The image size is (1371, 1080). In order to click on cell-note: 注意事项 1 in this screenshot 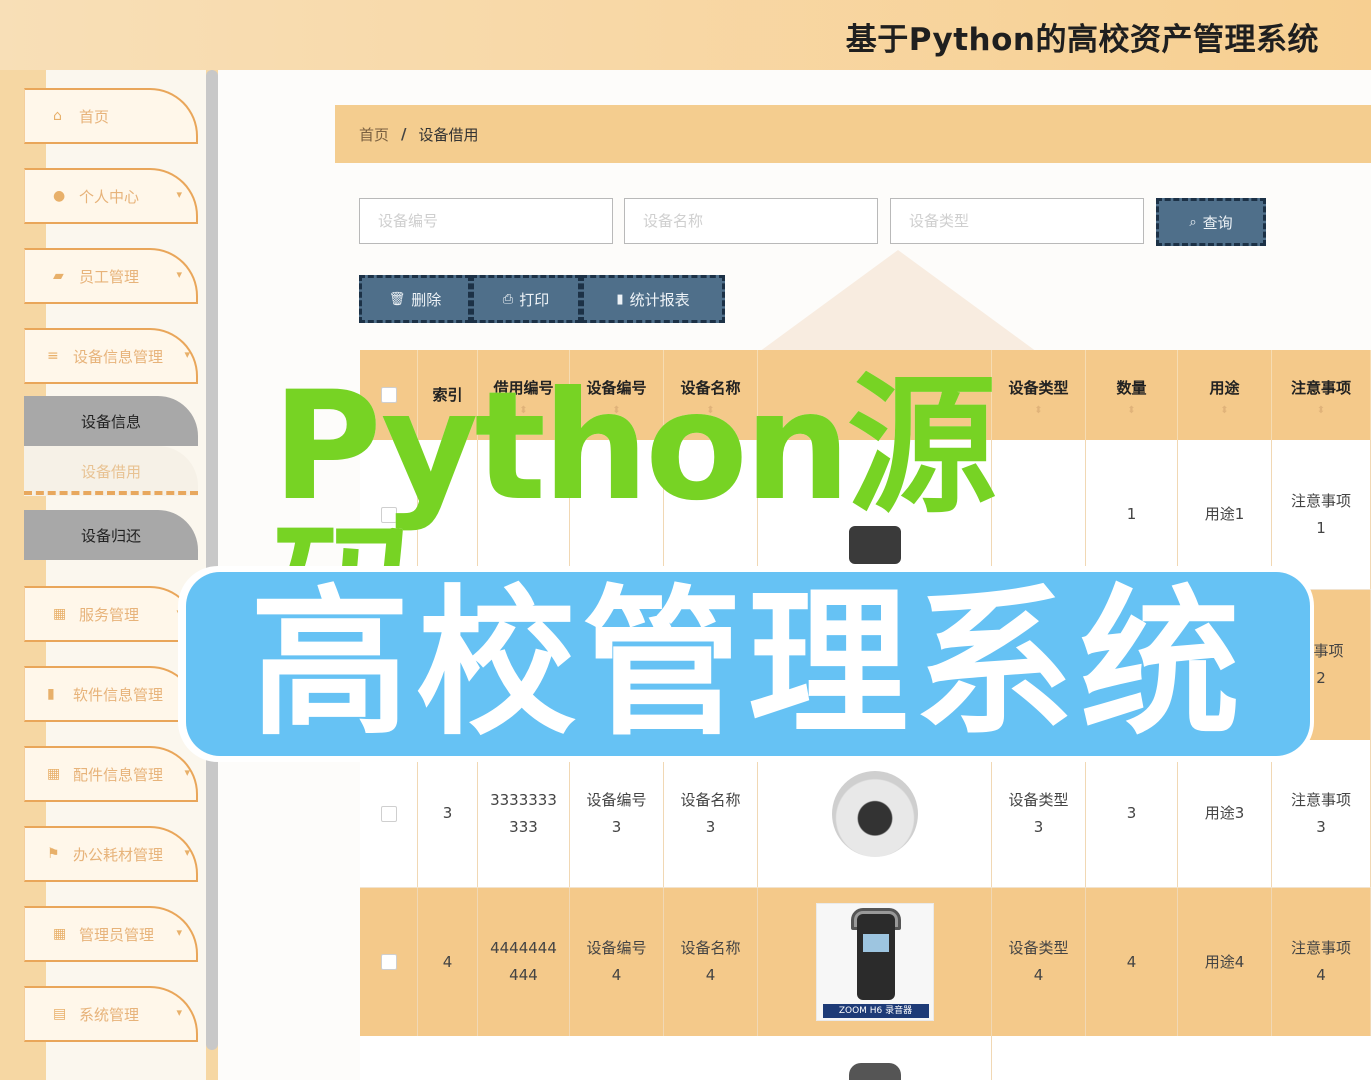, I will do `click(1321, 514)`.